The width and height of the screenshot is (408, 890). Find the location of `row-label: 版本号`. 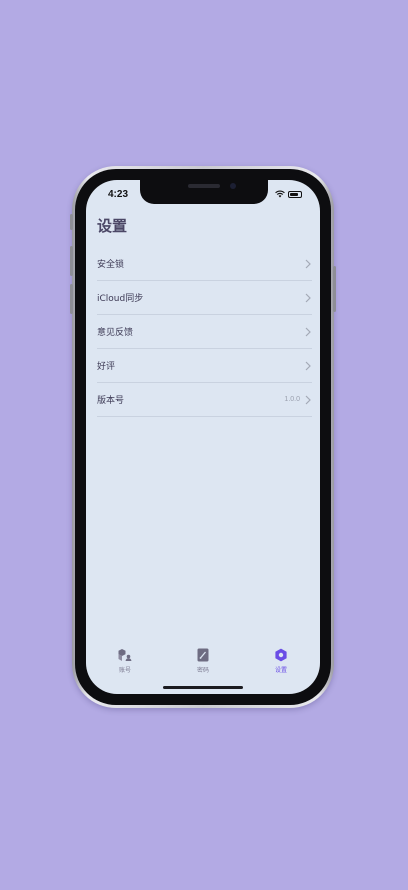

row-label: 版本号 is located at coordinates (111, 401).